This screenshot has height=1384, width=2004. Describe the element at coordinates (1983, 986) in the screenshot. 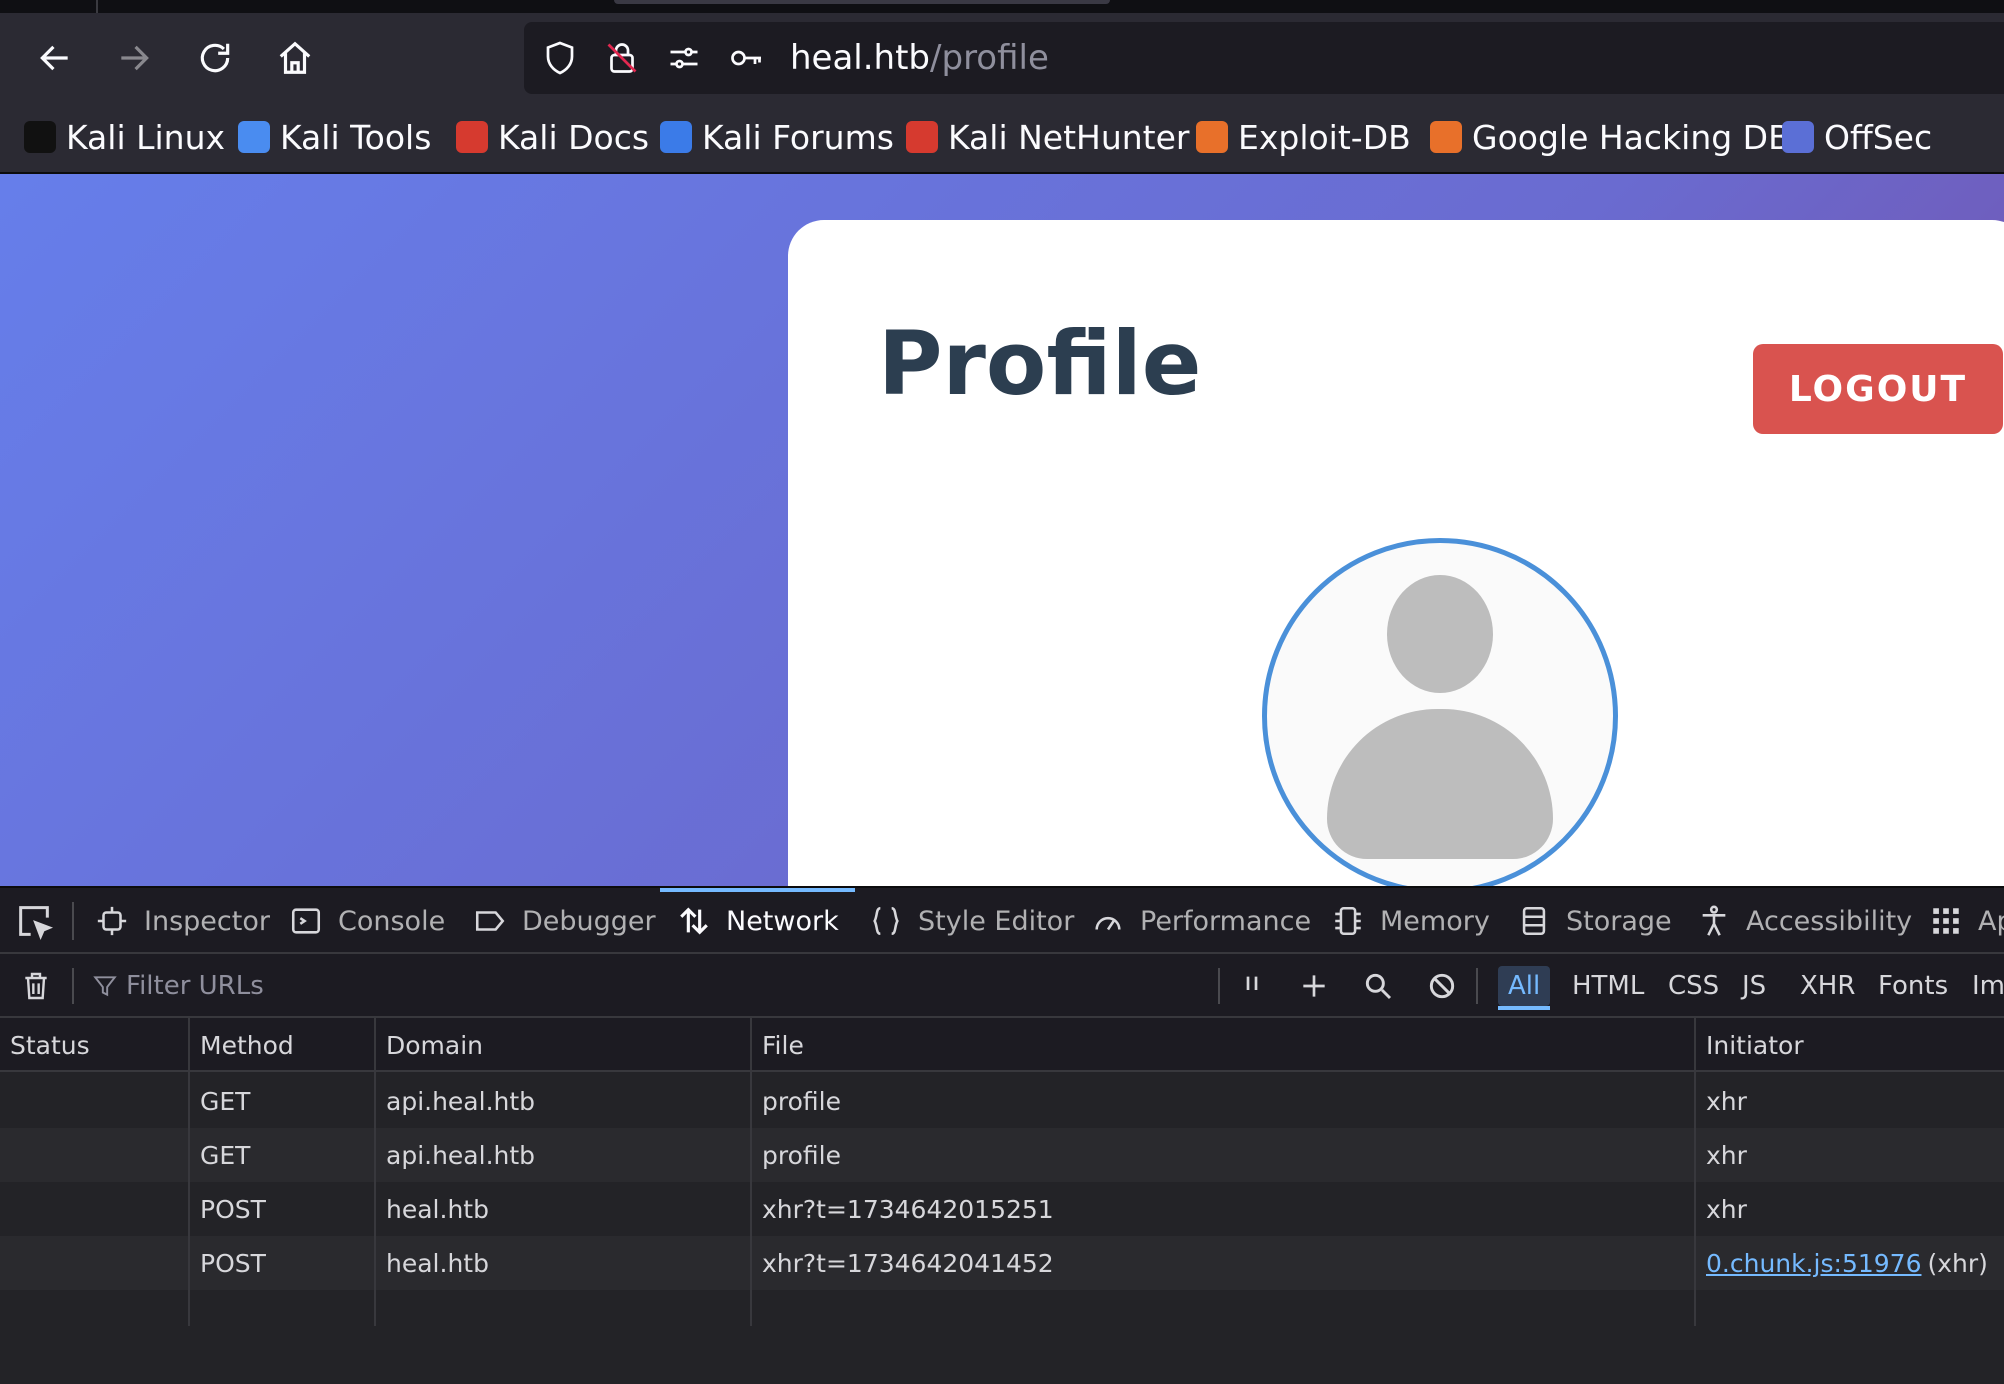

I see `filter-images: Ima` at that location.